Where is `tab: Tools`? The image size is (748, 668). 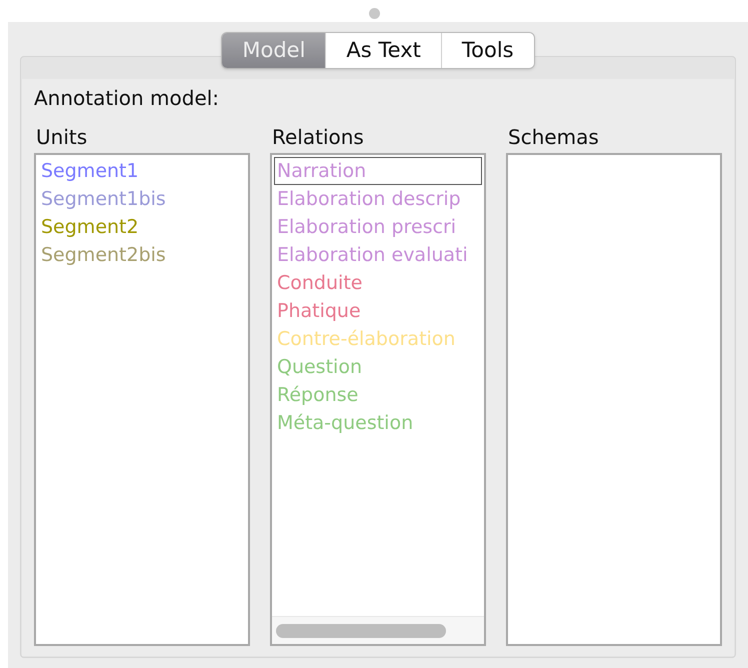
tab: Tools is located at coordinates (487, 50).